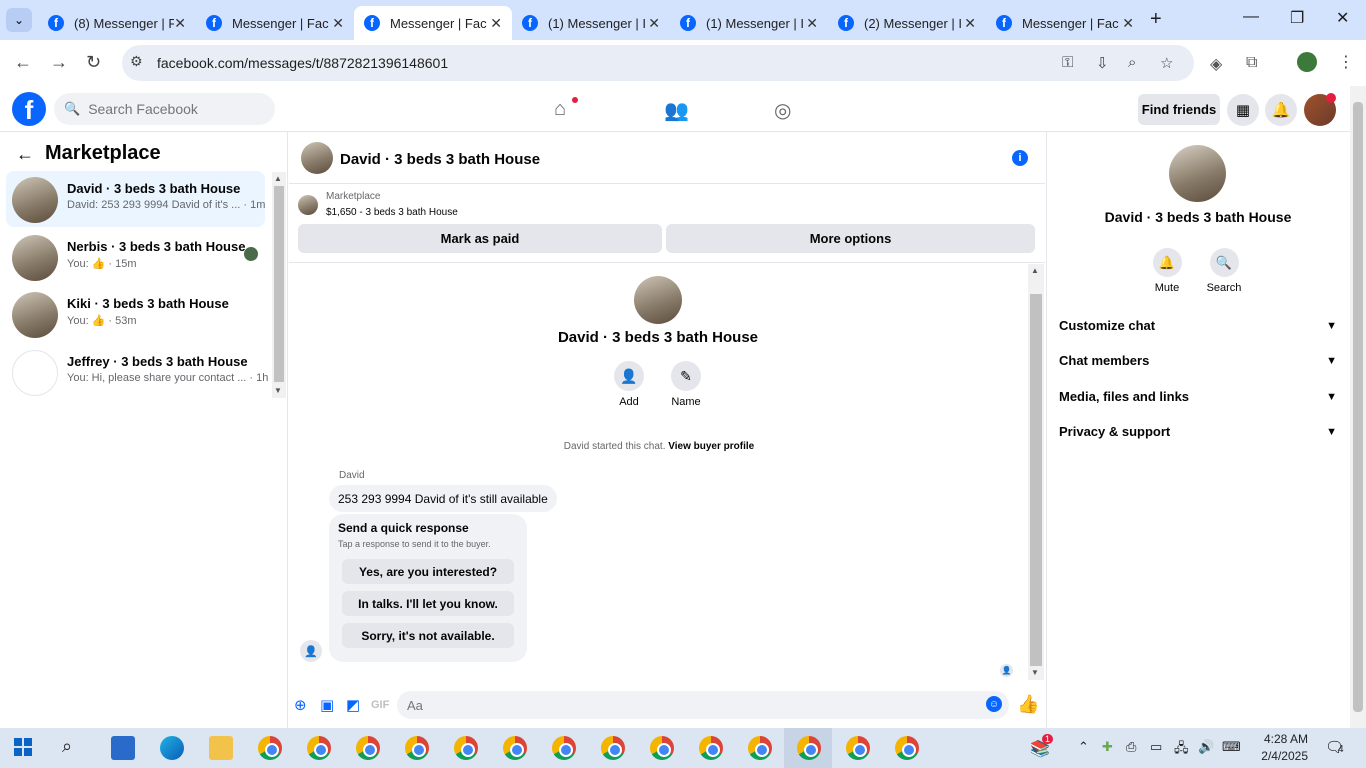 This screenshot has width=1366, height=768. What do you see at coordinates (782, 110) in the screenshot?
I see `groups-icon: ◎` at bounding box center [782, 110].